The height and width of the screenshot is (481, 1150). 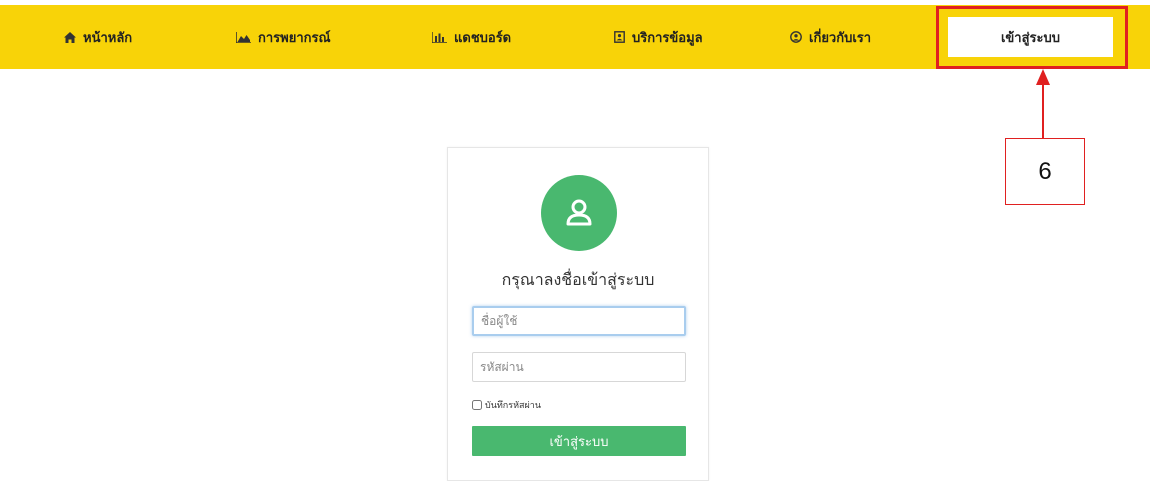 What do you see at coordinates (579, 441) in the screenshot?
I see `login-submit-button: เข้าสู่ระบบ` at bounding box center [579, 441].